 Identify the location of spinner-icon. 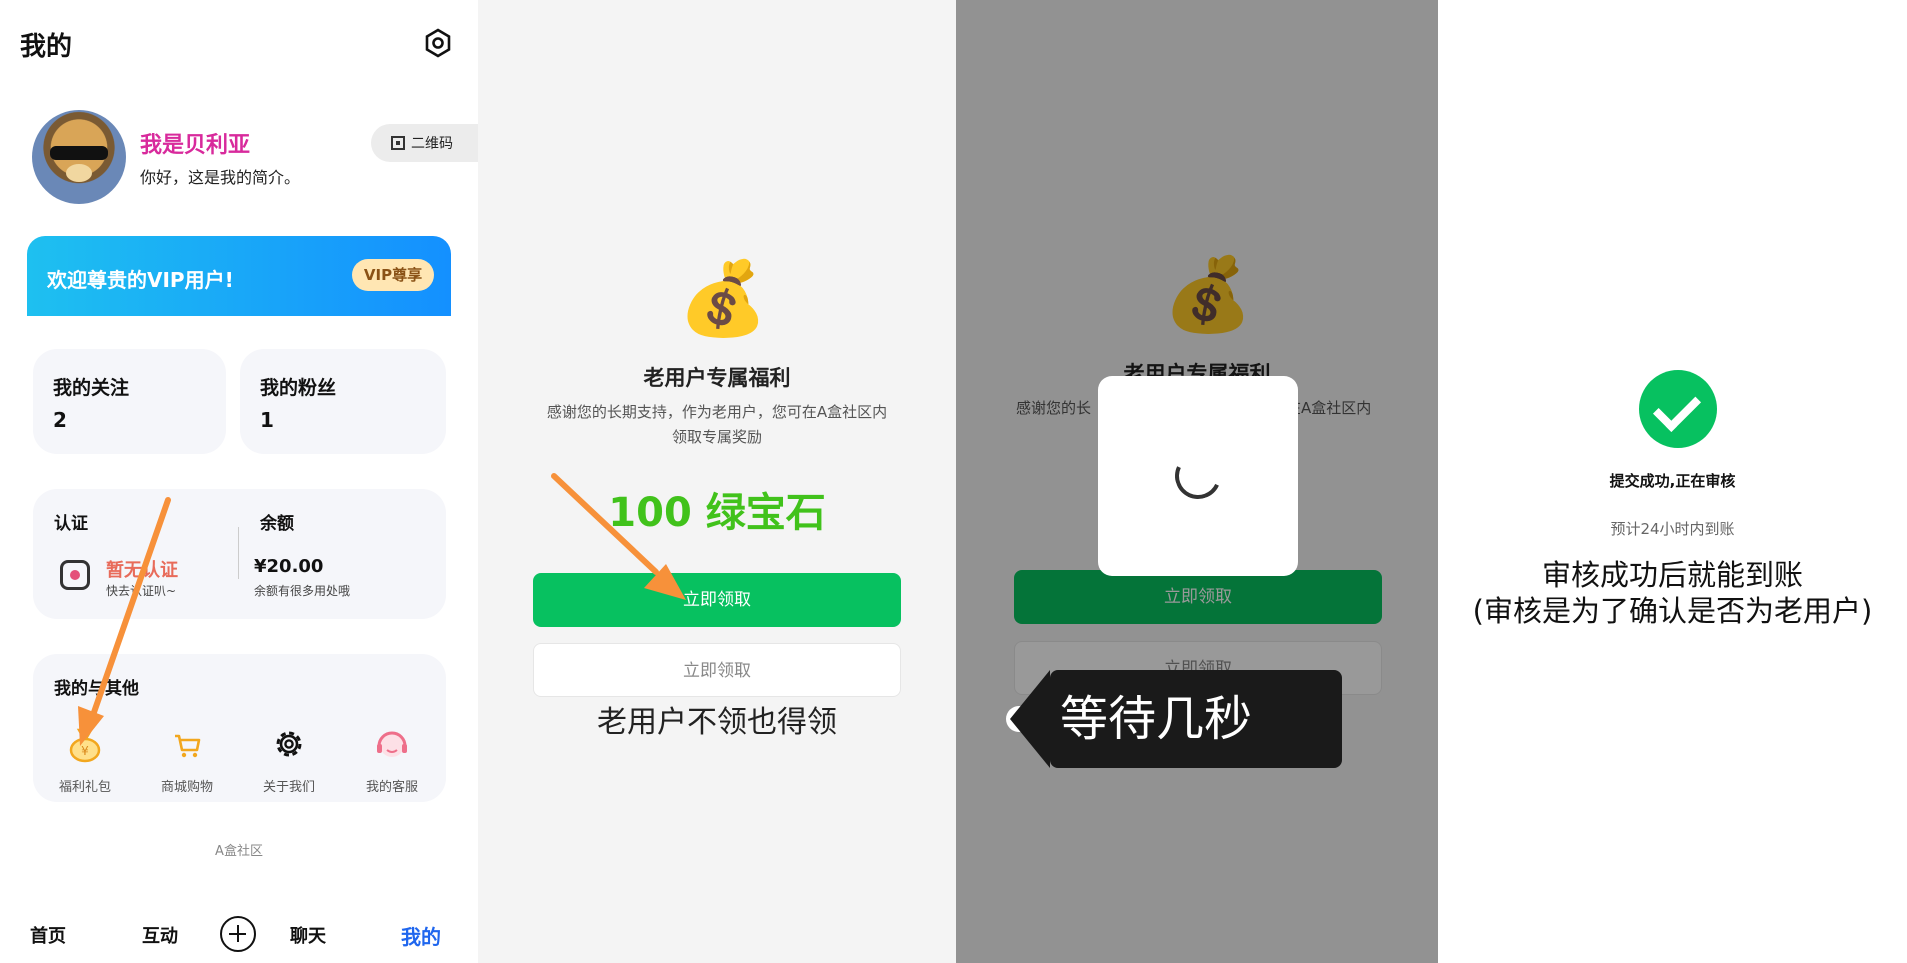
(1198, 476).